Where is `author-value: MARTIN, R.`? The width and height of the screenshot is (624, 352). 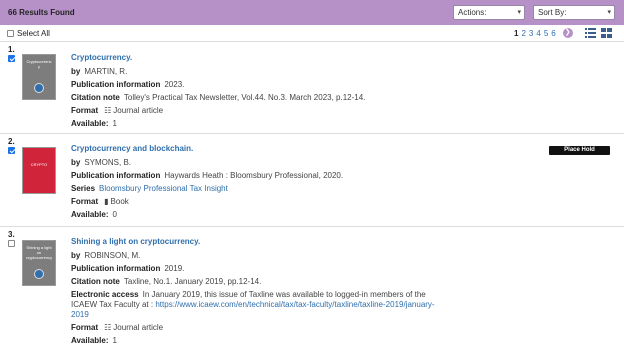 author-value: MARTIN, R. is located at coordinates (106, 71).